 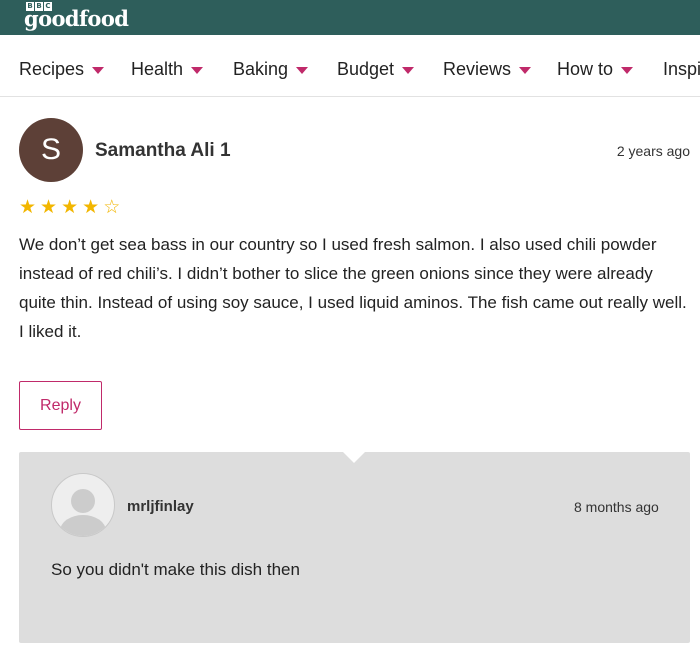 What do you see at coordinates (653, 151) in the screenshot?
I see `review-timestamp: 2 years ago` at bounding box center [653, 151].